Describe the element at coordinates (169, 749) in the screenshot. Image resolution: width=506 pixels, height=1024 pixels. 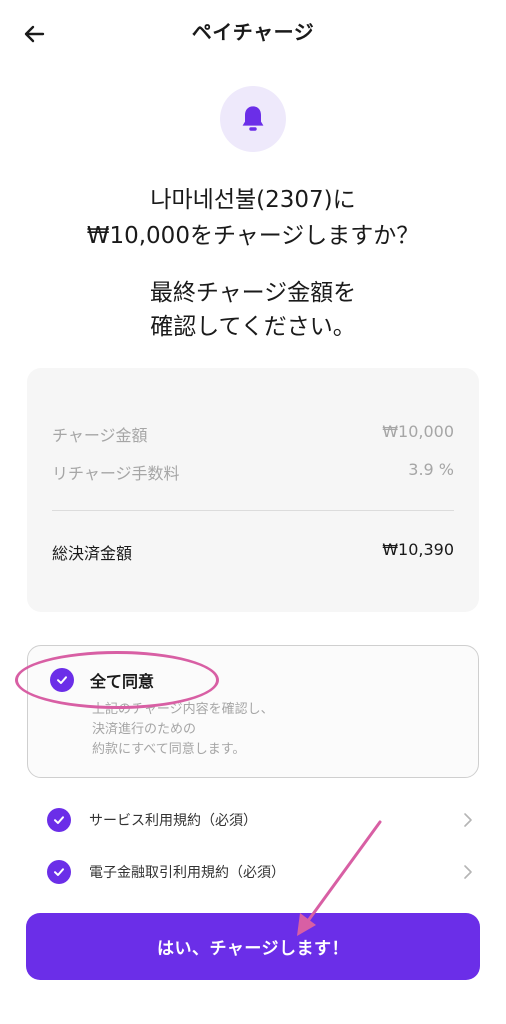
I see `agree-desc-line-3: 約款にすべて同意します。` at that location.